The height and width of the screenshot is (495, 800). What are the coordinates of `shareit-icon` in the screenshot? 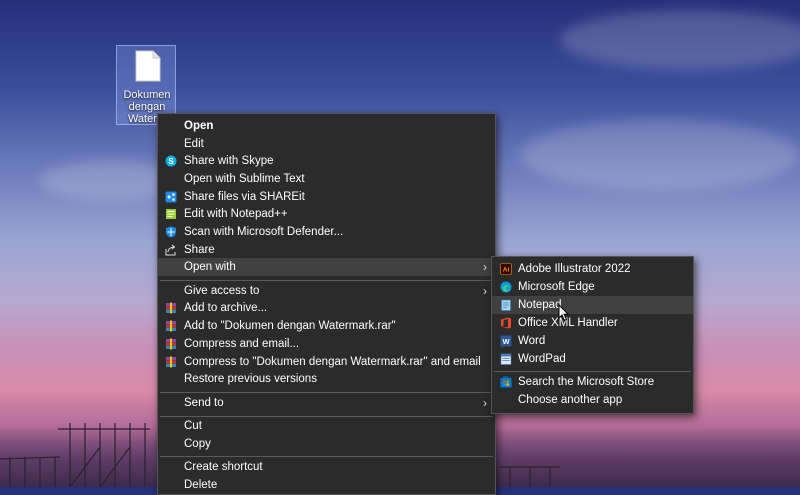 It's located at (171, 197).